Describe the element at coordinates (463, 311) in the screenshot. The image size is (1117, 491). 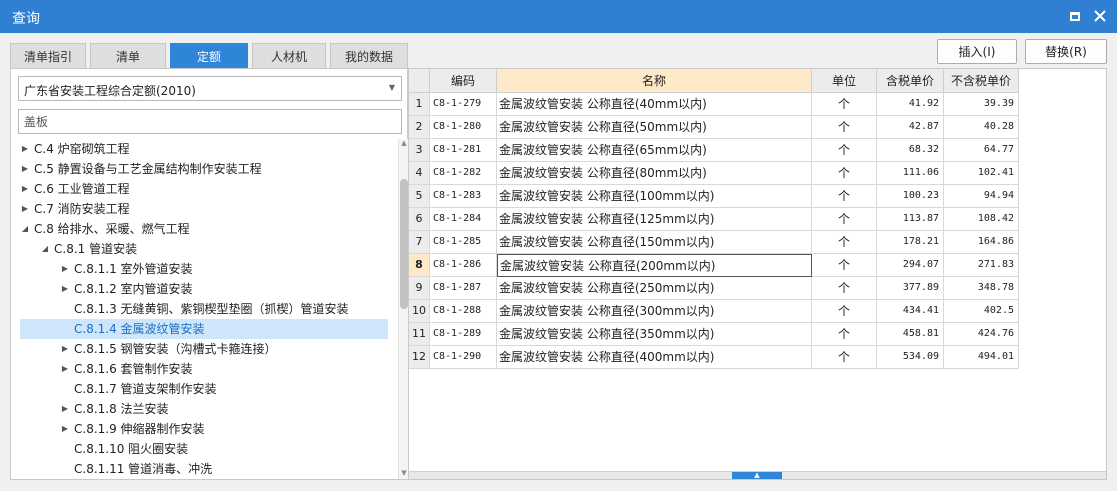
I see `cell-code: C8-1-288` at that location.